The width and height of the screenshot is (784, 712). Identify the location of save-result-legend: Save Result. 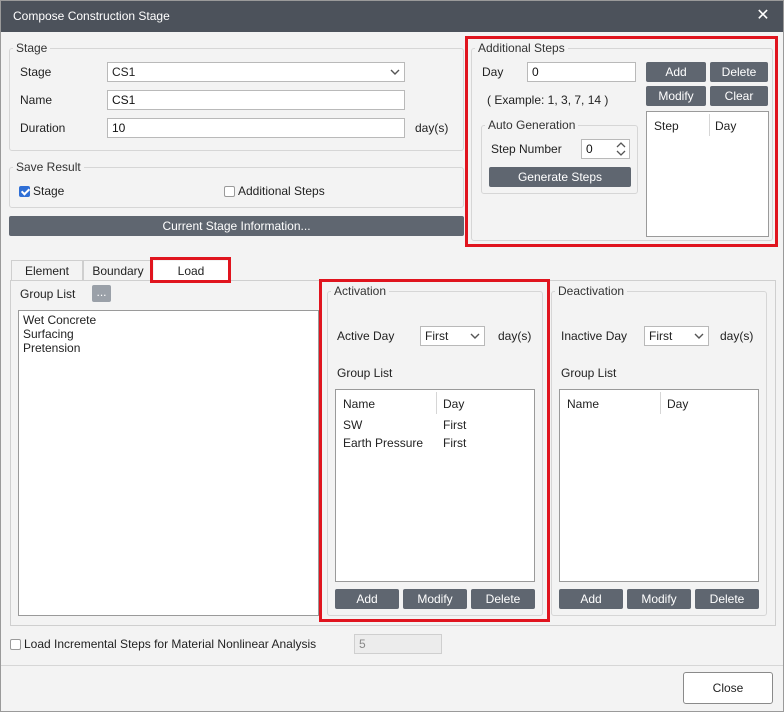
(48, 167).